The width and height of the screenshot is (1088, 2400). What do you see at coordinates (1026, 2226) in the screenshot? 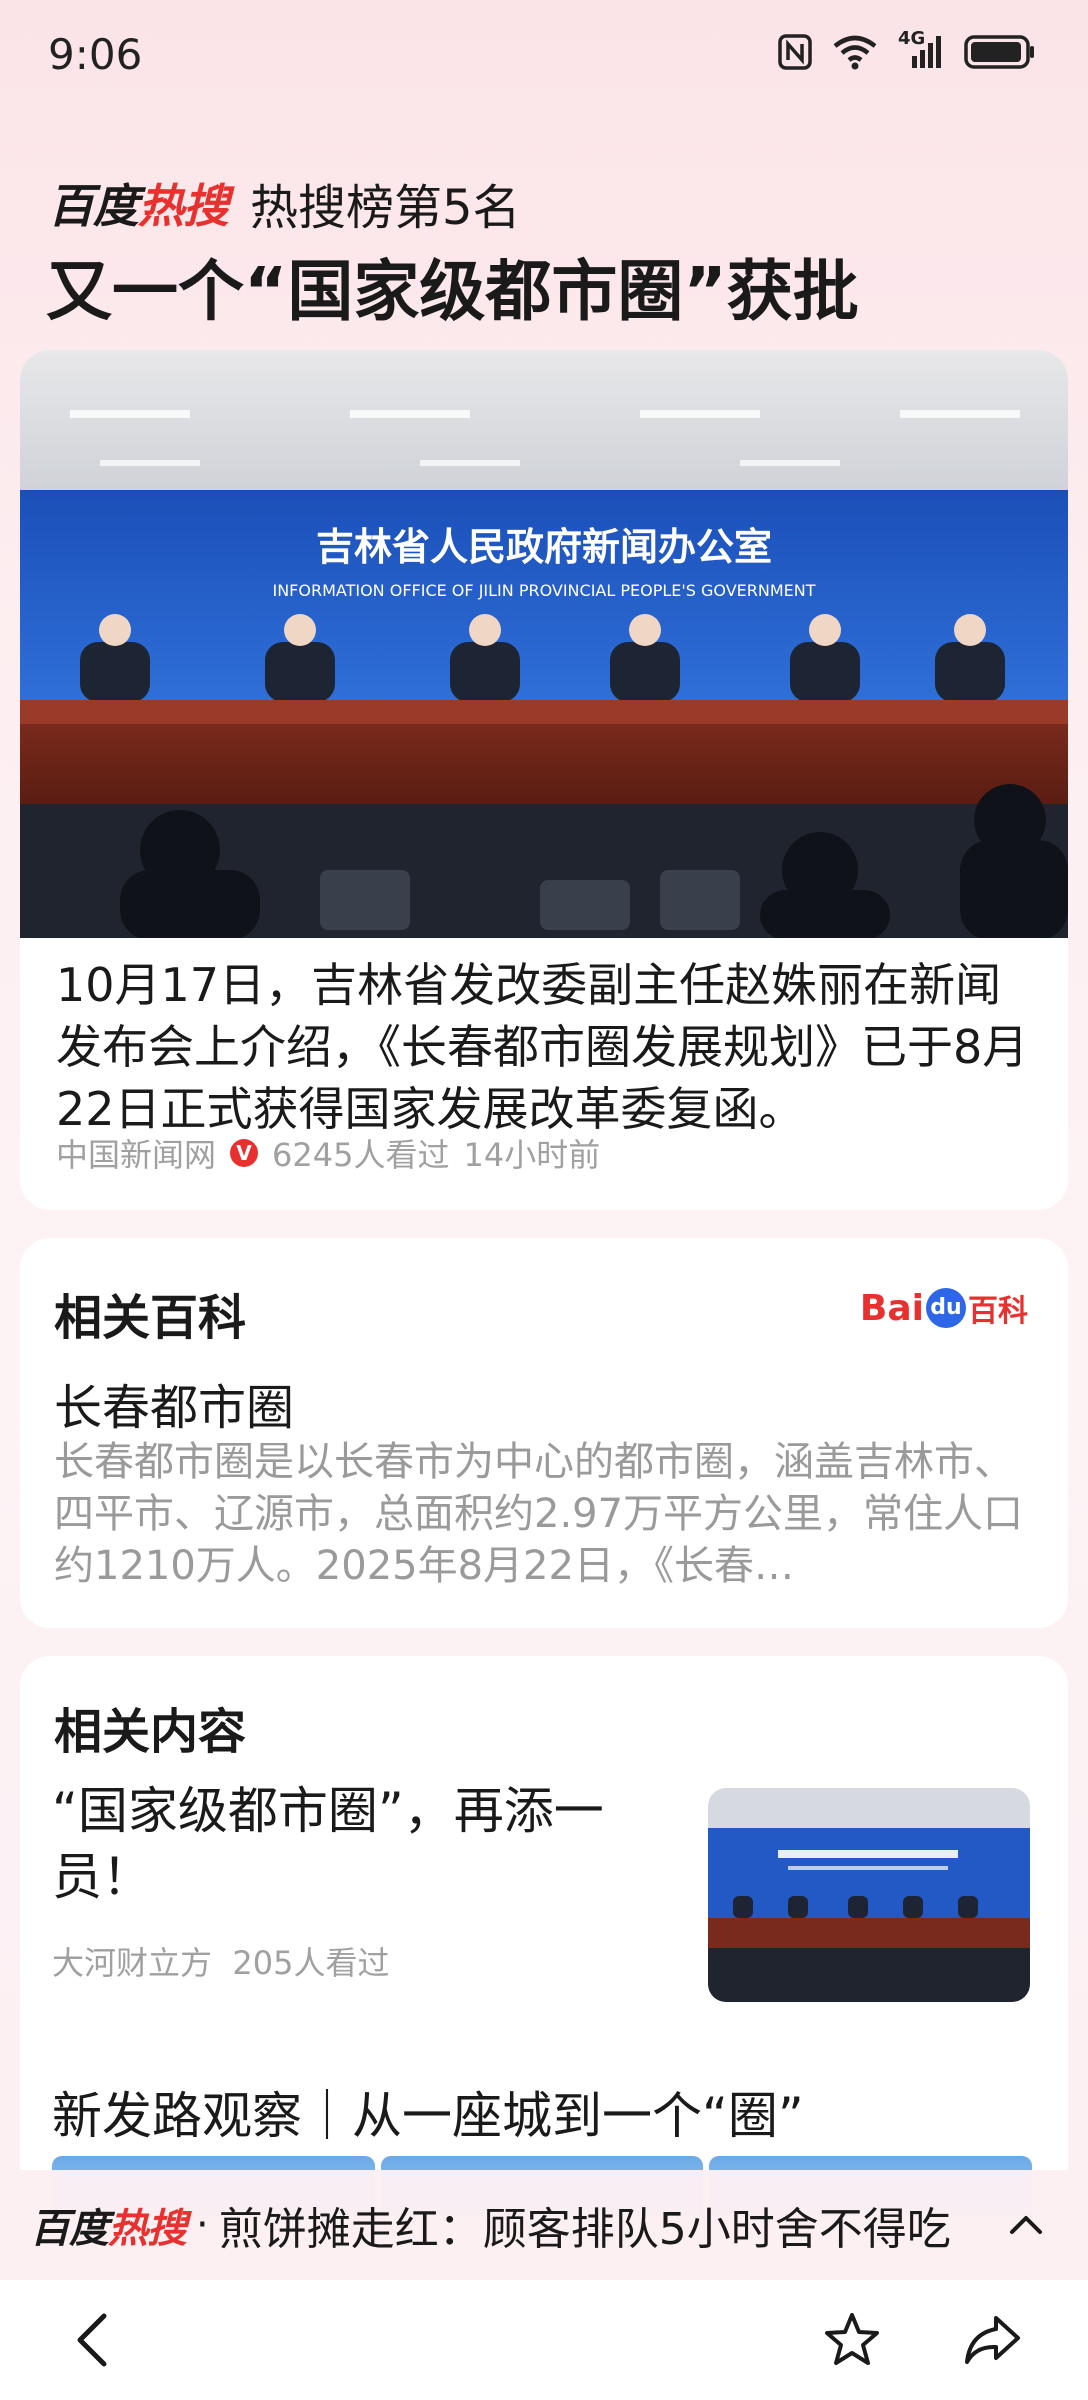
I see `chevron-up-icon` at bounding box center [1026, 2226].